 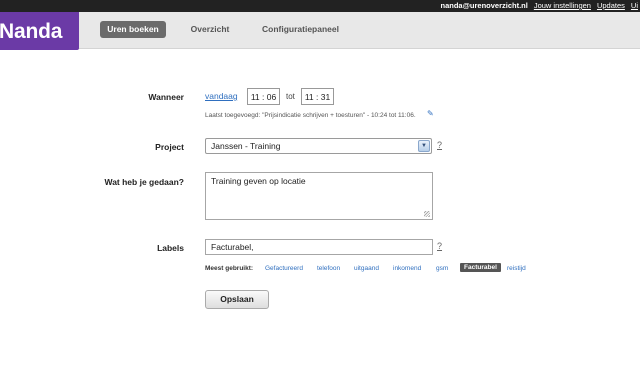 What do you see at coordinates (439, 246) in the screenshot?
I see `labels-help-icon: ?` at bounding box center [439, 246].